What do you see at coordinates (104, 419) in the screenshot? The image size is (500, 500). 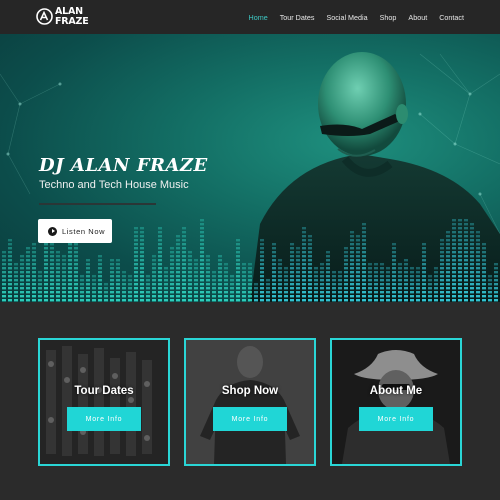 I see `tour-dates-more-info-button: More Info` at bounding box center [104, 419].